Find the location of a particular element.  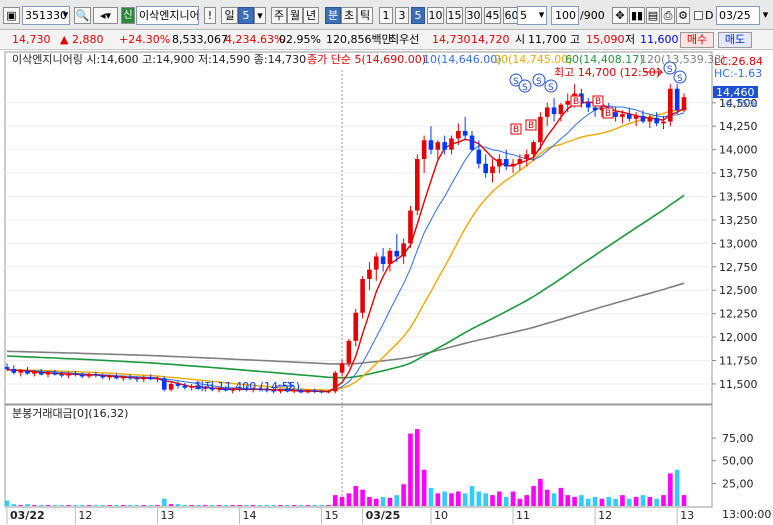

tab-second: 초 is located at coordinates (349, 15).